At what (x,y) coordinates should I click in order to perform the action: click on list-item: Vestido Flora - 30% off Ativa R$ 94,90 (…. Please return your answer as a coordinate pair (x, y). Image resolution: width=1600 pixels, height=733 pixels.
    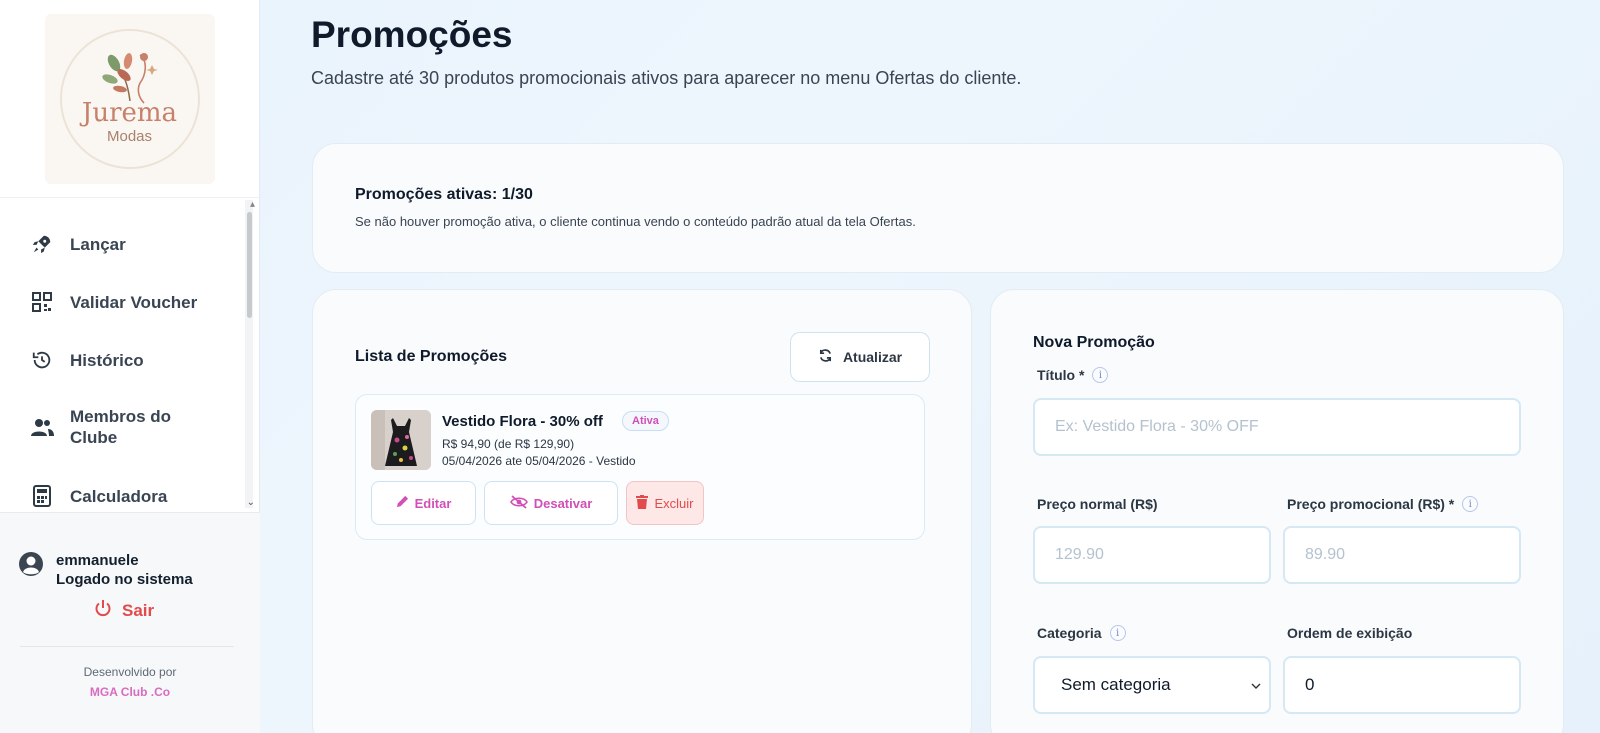
    Looking at the image, I should click on (640, 467).